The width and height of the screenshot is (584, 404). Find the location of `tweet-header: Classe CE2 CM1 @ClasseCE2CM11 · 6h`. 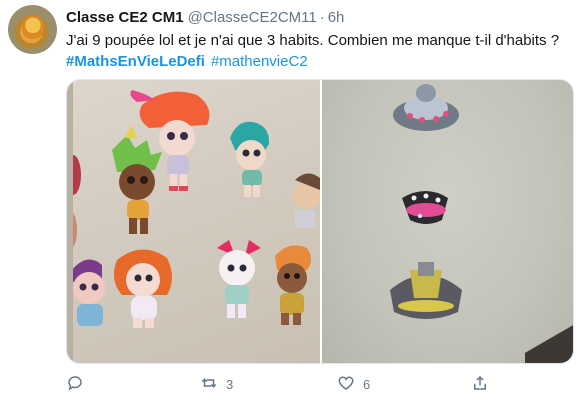

tweet-header: Classe CE2 CM1 @ClasseCE2CM11 · 6h is located at coordinates (205, 18).